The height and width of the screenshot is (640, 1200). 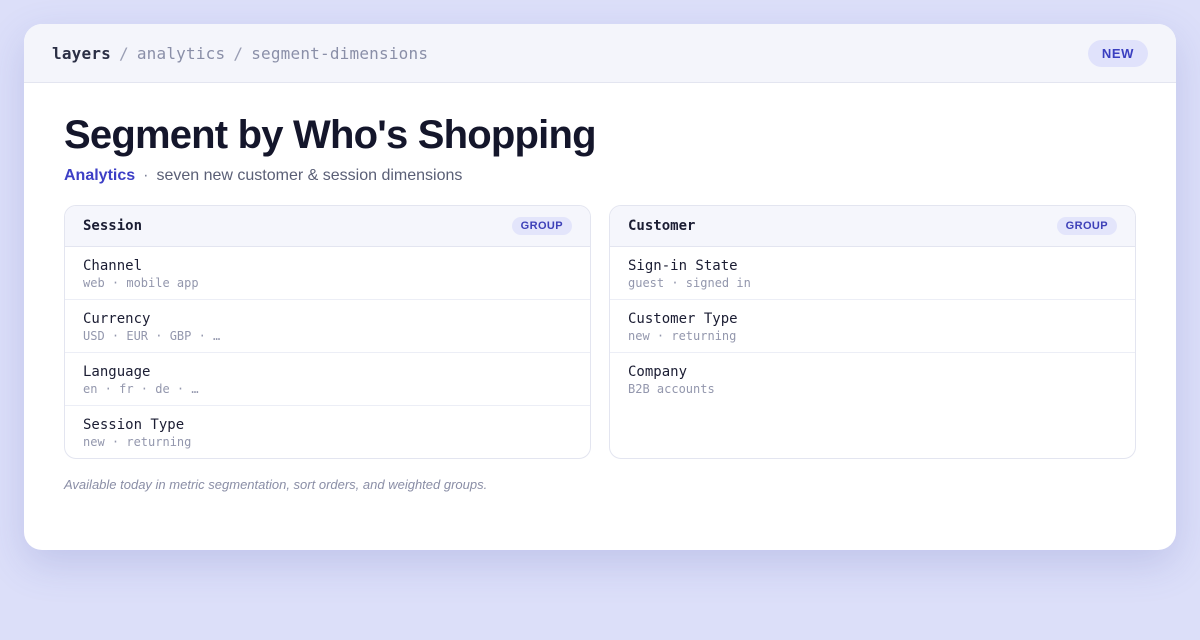 What do you see at coordinates (600, 53) in the screenshot?
I see `top-bar: layers / analytics / segment-dimensions NEW` at bounding box center [600, 53].